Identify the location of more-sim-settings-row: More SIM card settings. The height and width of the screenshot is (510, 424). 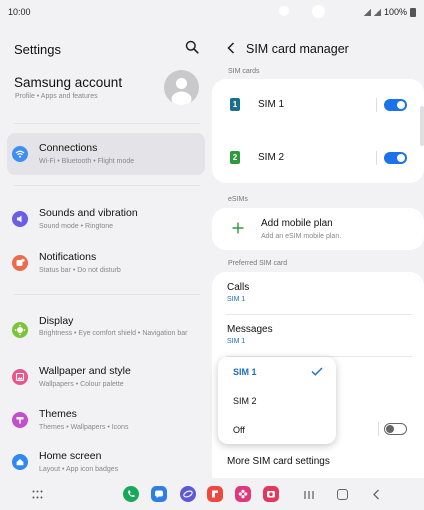
(318, 464).